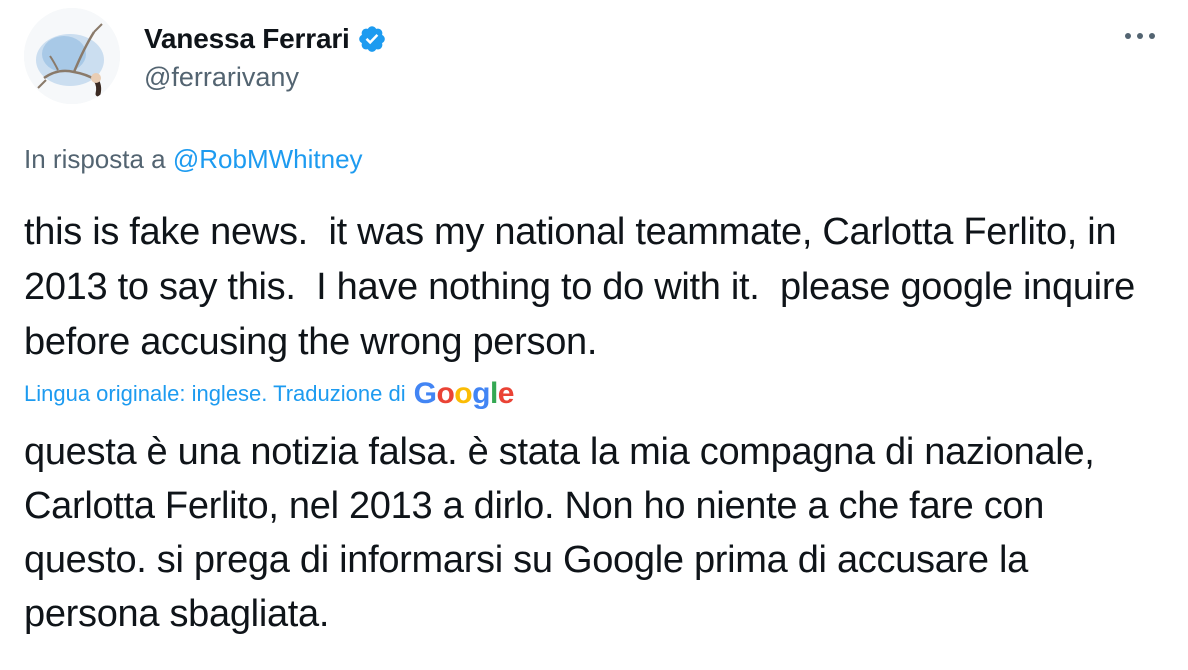 This screenshot has height=670, width=1188. What do you see at coordinates (98, 159) in the screenshot?
I see `reply-prefix: In risposta a` at bounding box center [98, 159].